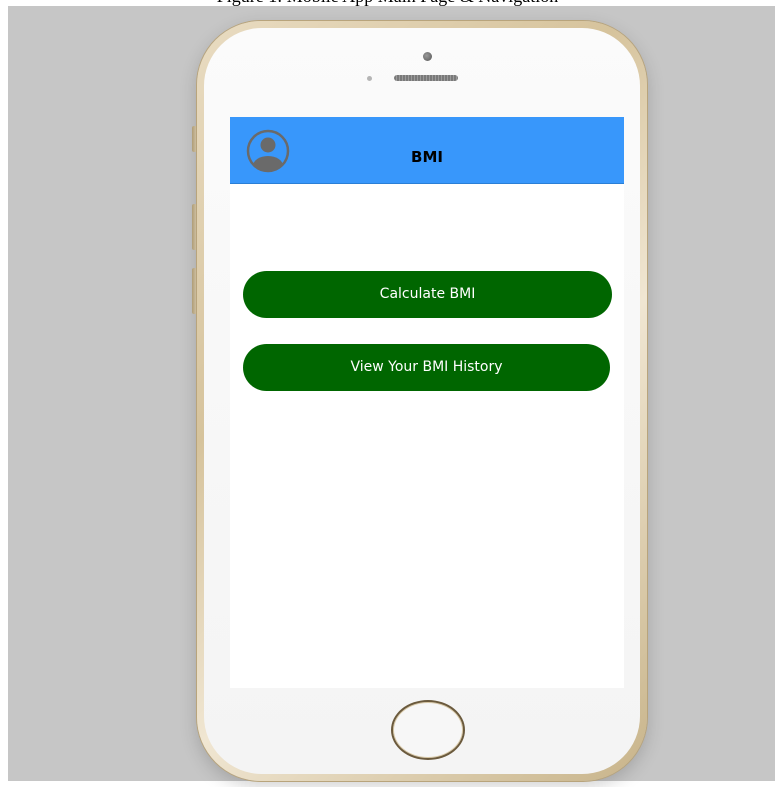 This screenshot has width=775, height=787. What do you see at coordinates (428, 730) in the screenshot?
I see `home-button-icon` at bounding box center [428, 730].